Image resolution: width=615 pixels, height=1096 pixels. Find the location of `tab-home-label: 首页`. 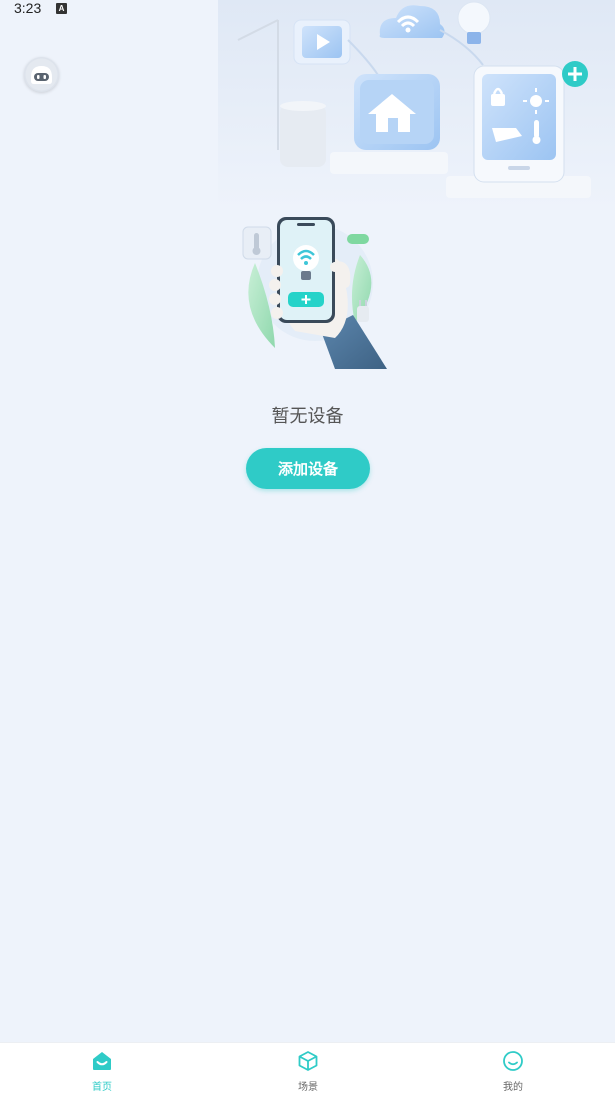

tab-home-label: 首页 is located at coordinates (102, 1087).